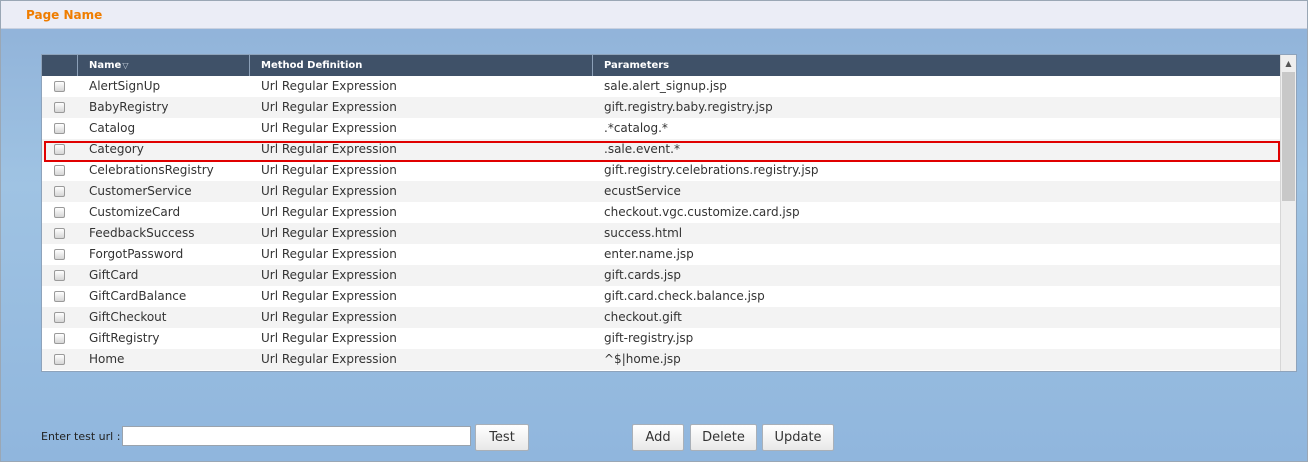 The image size is (1308, 462). I want to click on cell-parameters: checkout.gift, so click(643, 317).